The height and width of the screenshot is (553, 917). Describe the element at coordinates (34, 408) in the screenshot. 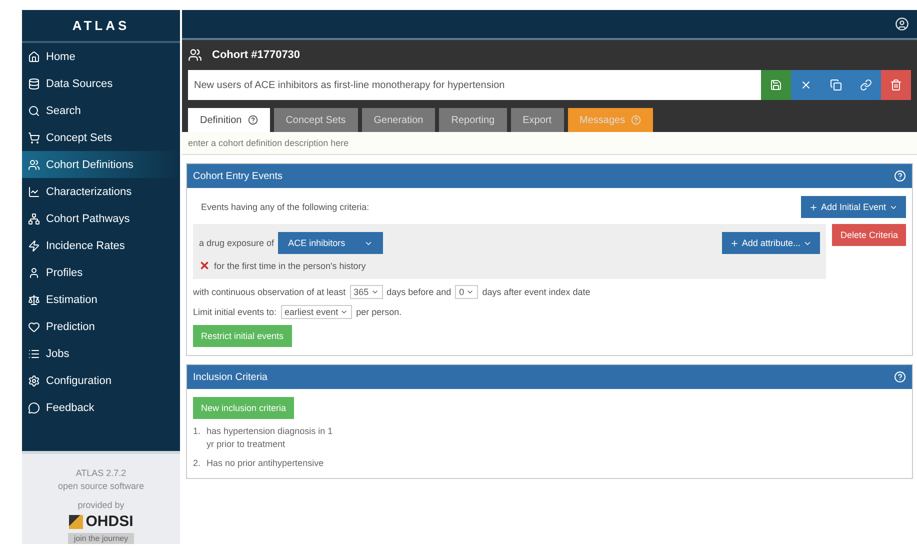

I see `speech-bubble-icon` at that location.